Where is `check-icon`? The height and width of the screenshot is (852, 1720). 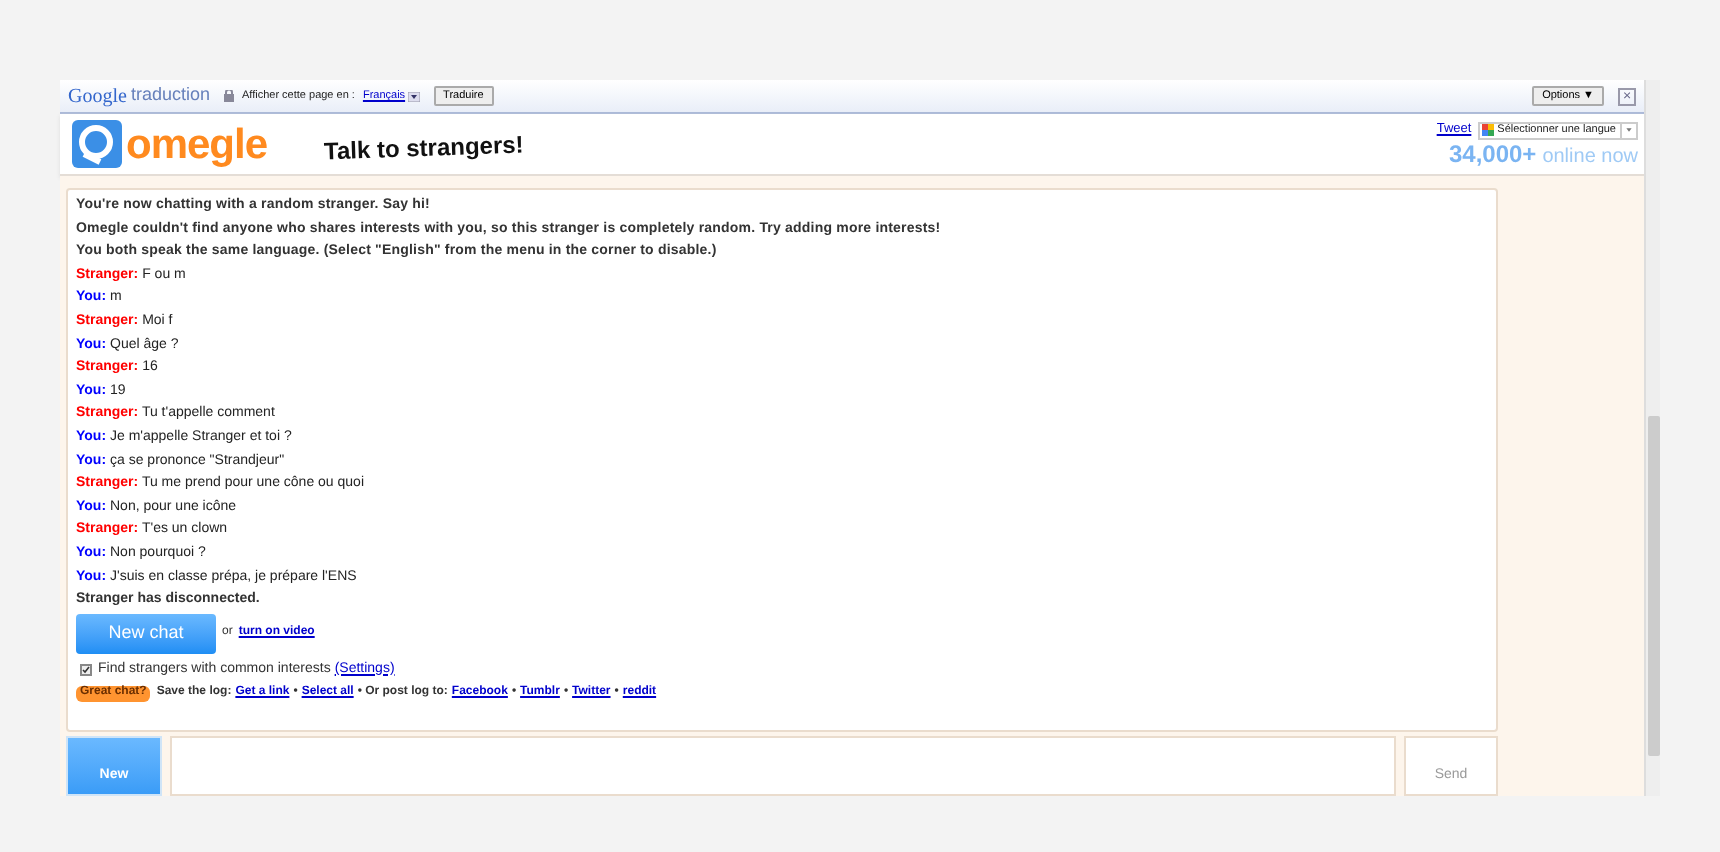
check-icon is located at coordinates (86, 669).